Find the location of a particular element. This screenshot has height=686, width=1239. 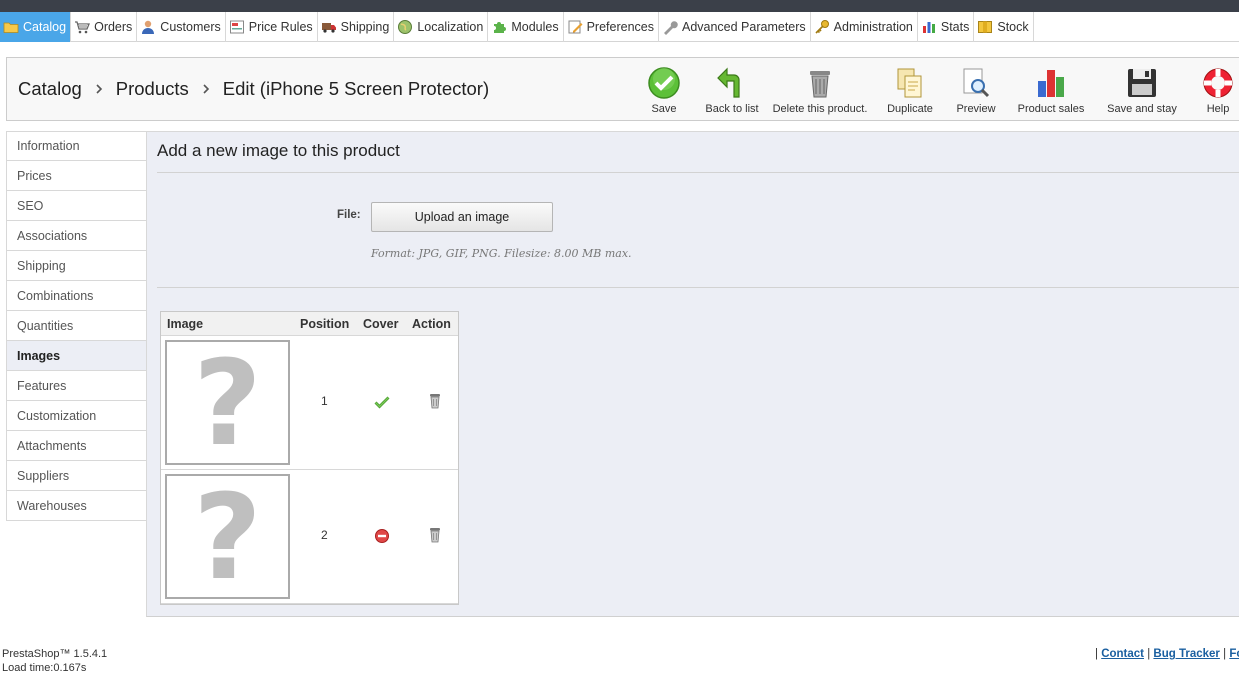

forum-link: Fo is located at coordinates (1234, 654).